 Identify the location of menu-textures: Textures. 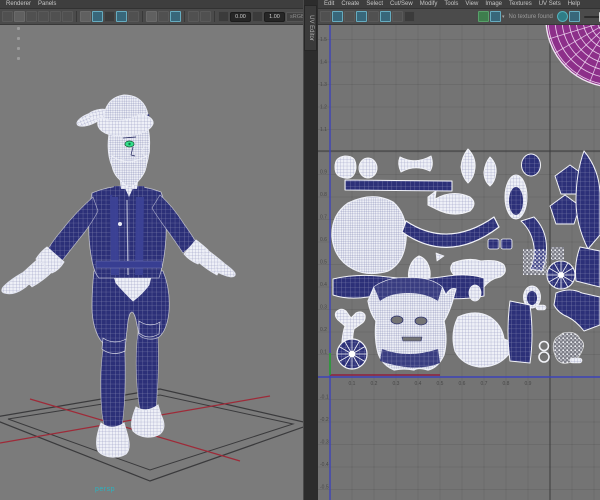
(520, 4).